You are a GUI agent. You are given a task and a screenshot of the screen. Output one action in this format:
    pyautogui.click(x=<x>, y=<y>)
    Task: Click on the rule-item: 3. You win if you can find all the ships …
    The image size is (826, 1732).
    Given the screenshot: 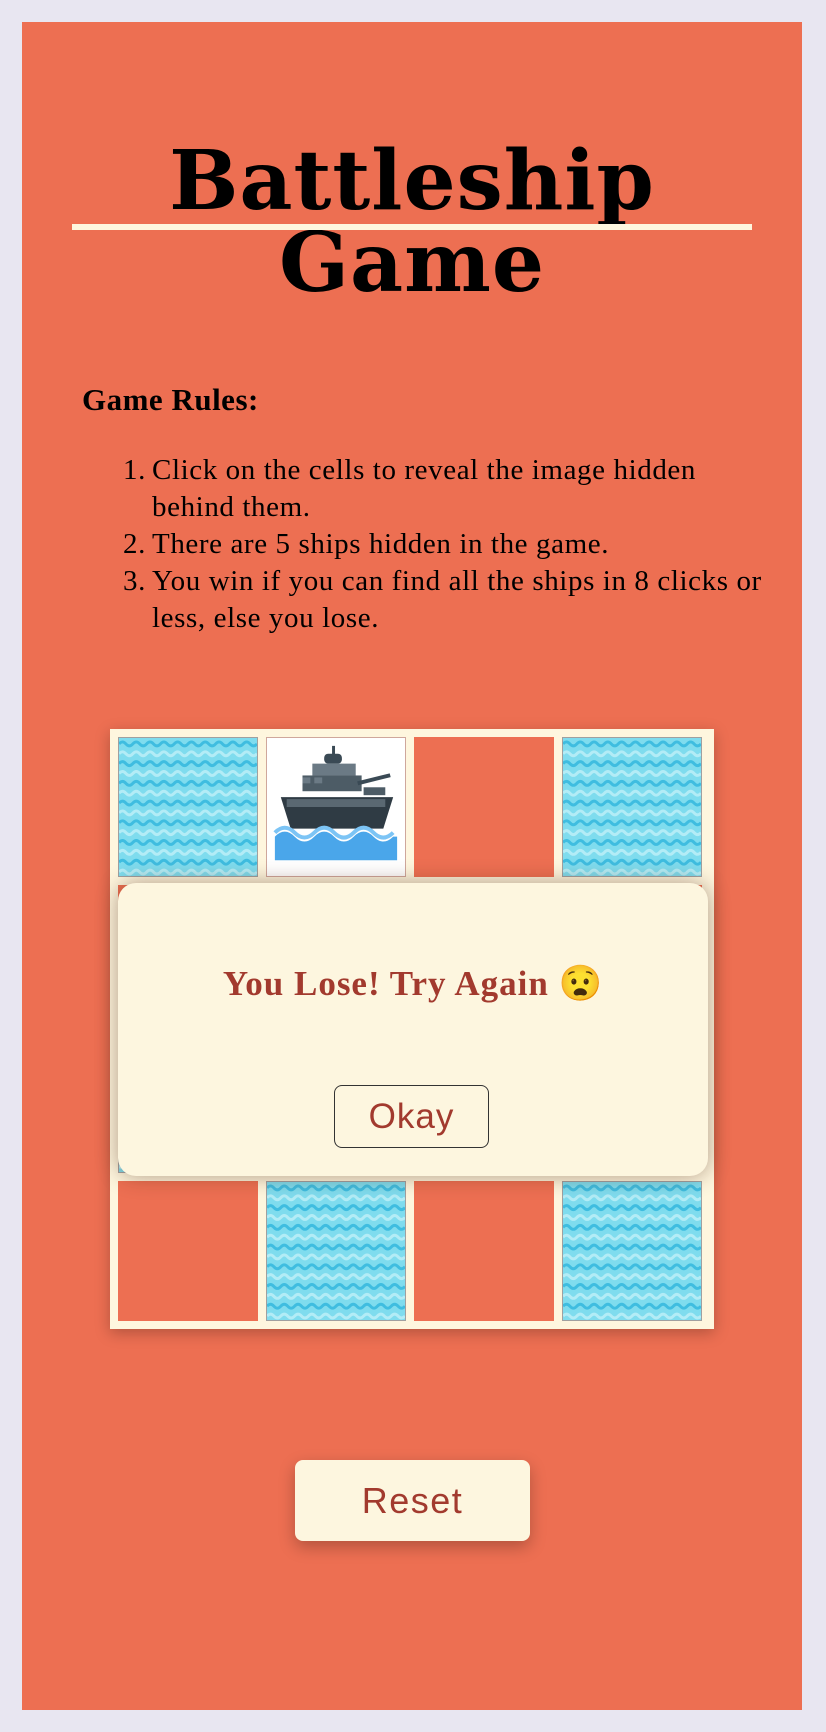 What is the action you would take?
    pyautogui.click(x=442, y=599)
    